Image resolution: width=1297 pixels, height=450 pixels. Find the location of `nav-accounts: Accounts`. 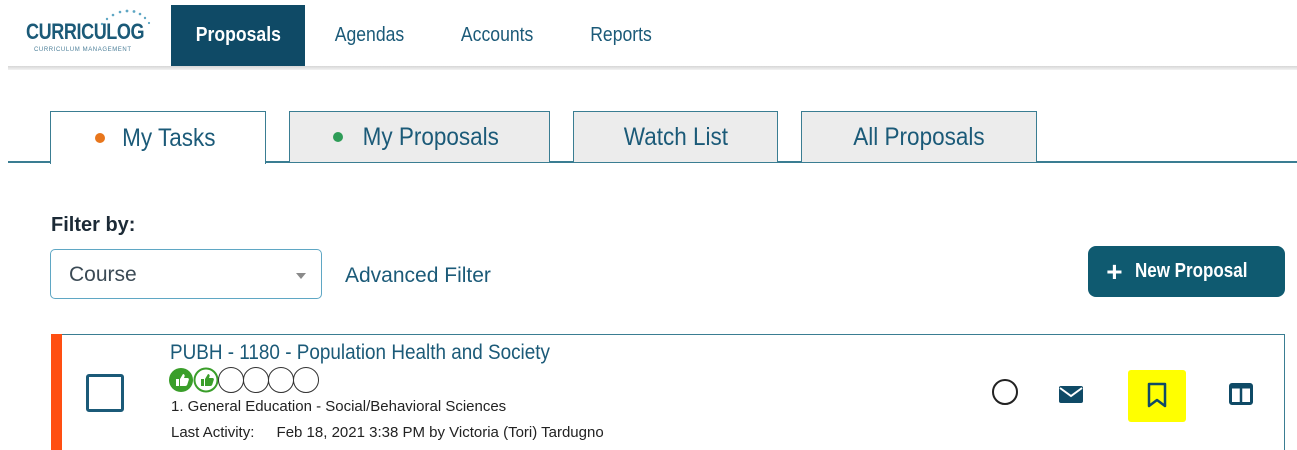

nav-accounts: Accounts is located at coordinates (497, 35).